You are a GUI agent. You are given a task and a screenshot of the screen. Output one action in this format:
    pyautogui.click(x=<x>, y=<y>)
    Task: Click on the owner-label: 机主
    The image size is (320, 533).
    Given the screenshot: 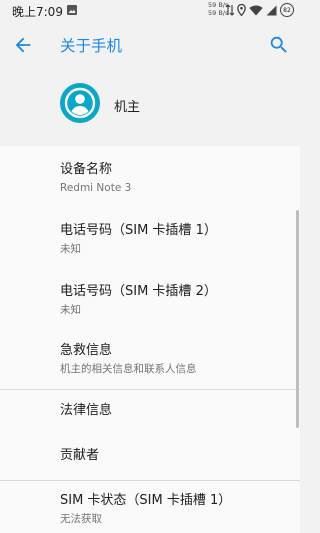 What is the action you would take?
    pyautogui.click(x=127, y=107)
    